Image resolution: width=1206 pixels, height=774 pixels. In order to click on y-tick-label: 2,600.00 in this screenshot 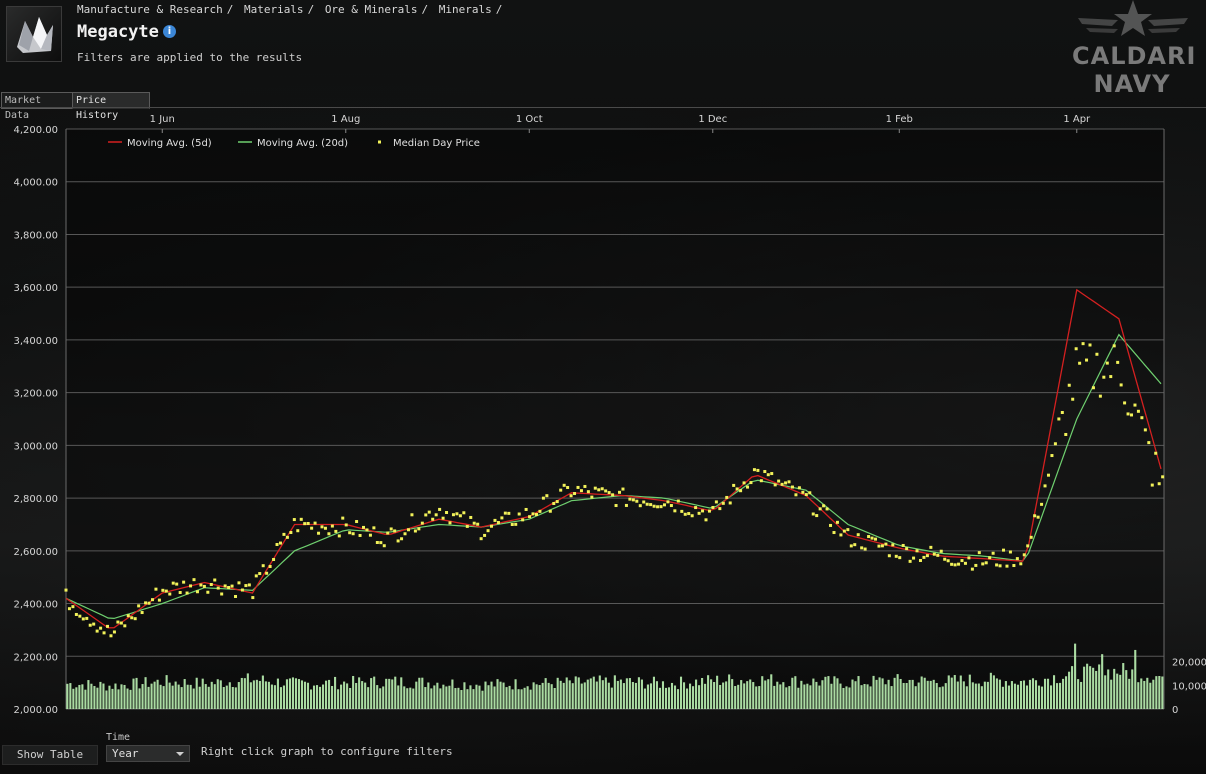, I will do `click(35, 552)`.